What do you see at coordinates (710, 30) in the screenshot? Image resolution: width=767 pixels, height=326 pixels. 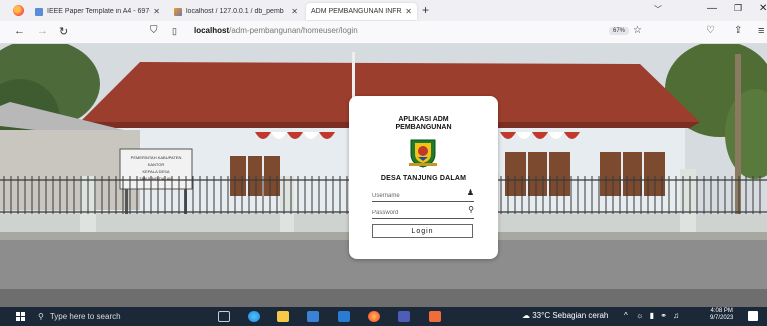 I see `pocket-icon: ♡` at bounding box center [710, 30].